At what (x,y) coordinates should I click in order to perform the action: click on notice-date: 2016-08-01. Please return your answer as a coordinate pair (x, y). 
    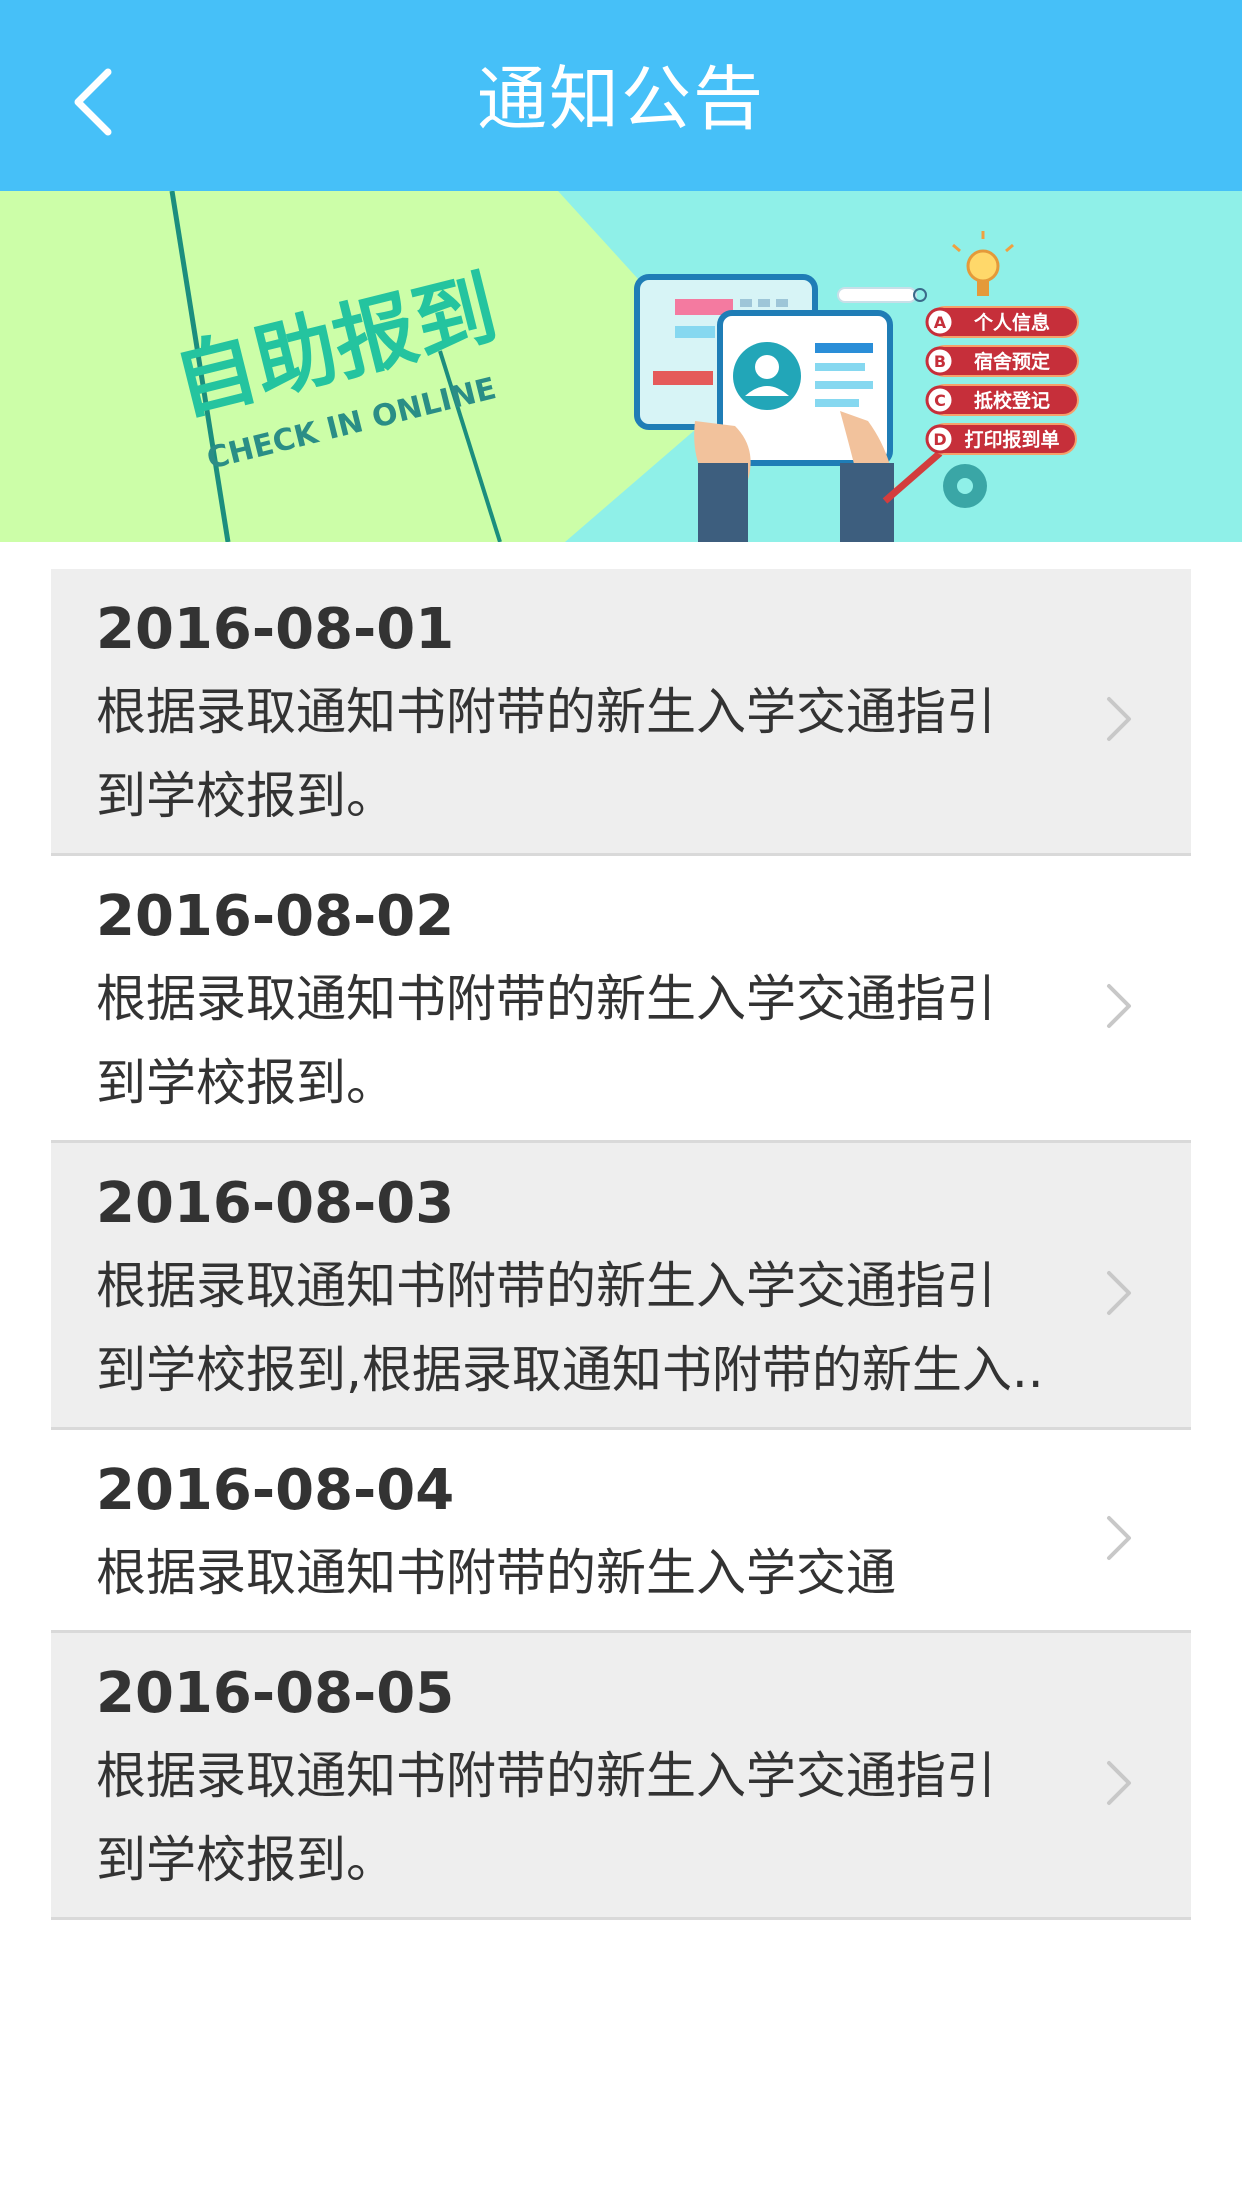
    Looking at the image, I should click on (275, 629).